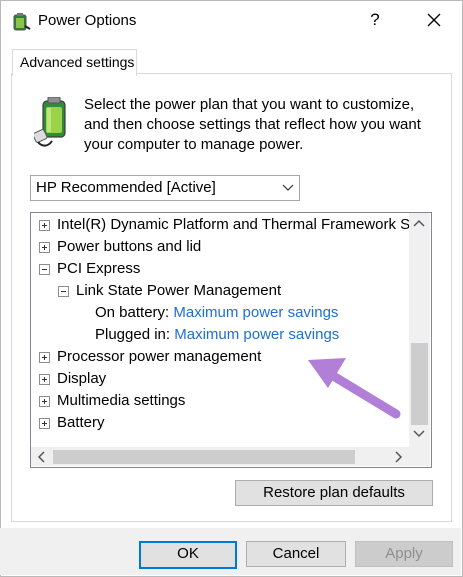  Describe the element at coordinates (50, 122) in the screenshot. I see `battery-plug-icon` at that location.